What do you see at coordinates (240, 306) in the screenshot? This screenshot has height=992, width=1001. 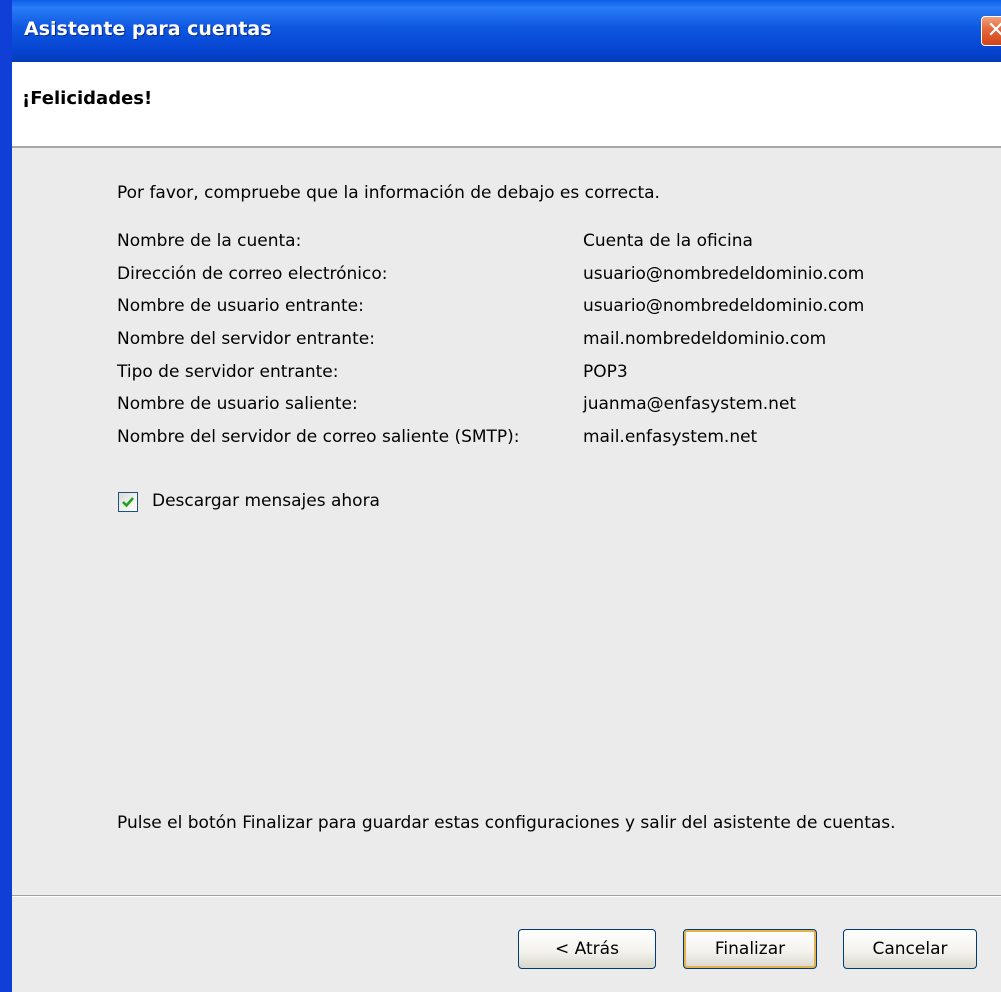 I see `detail-label-incoming-user: Nombre de usuario entrante:` at bounding box center [240, 306].